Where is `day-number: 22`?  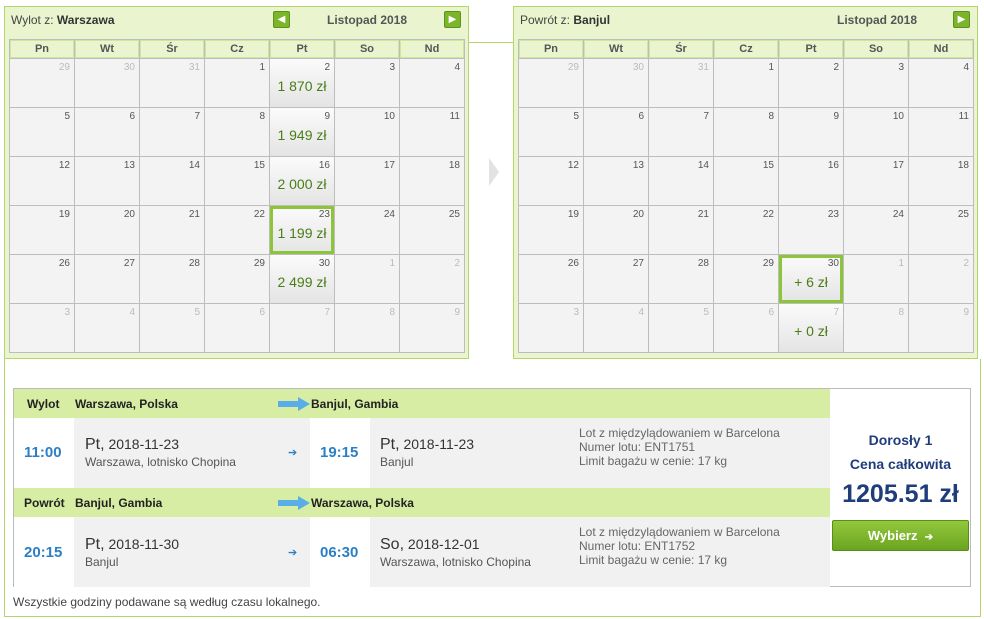 day-number: 22 is located at coordinates (768, 214).